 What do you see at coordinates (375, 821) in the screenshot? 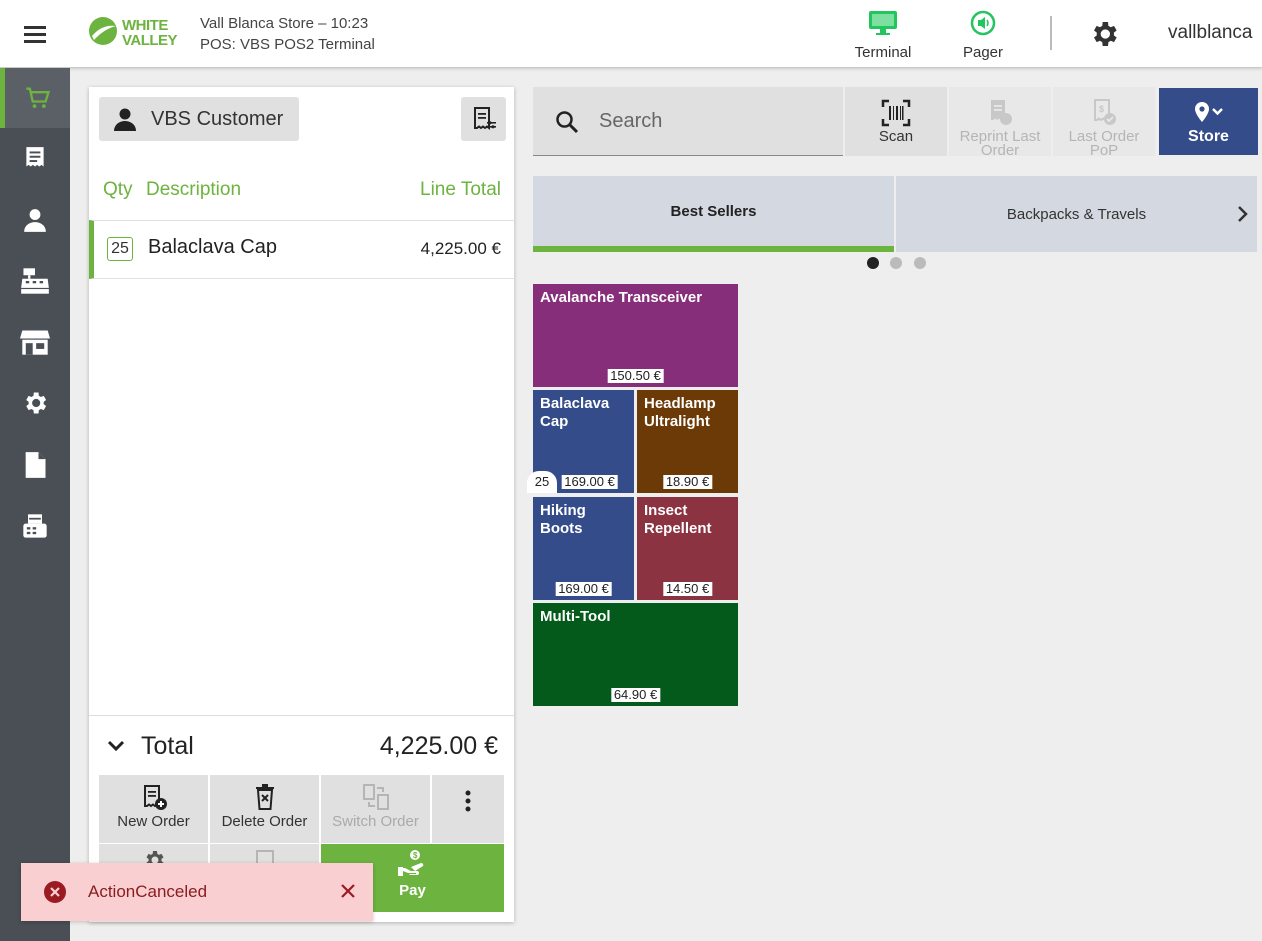
I see `switch-order-label: Switch Order` at bounding box center [375, 821].